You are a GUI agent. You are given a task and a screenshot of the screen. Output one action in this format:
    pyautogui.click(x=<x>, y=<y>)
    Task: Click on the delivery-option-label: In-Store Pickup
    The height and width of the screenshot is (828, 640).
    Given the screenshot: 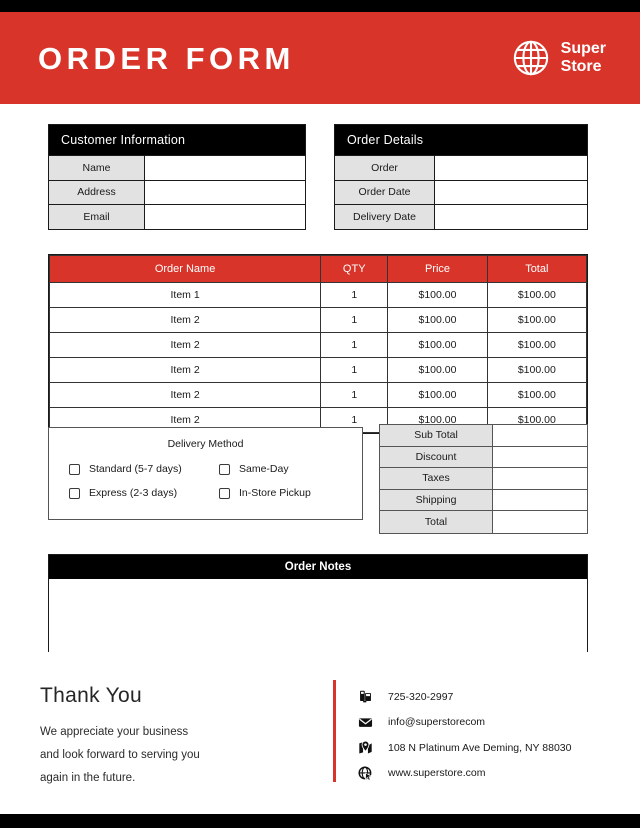 What is the action you would take?
    pyautogui.click(x=275, y=493)
    